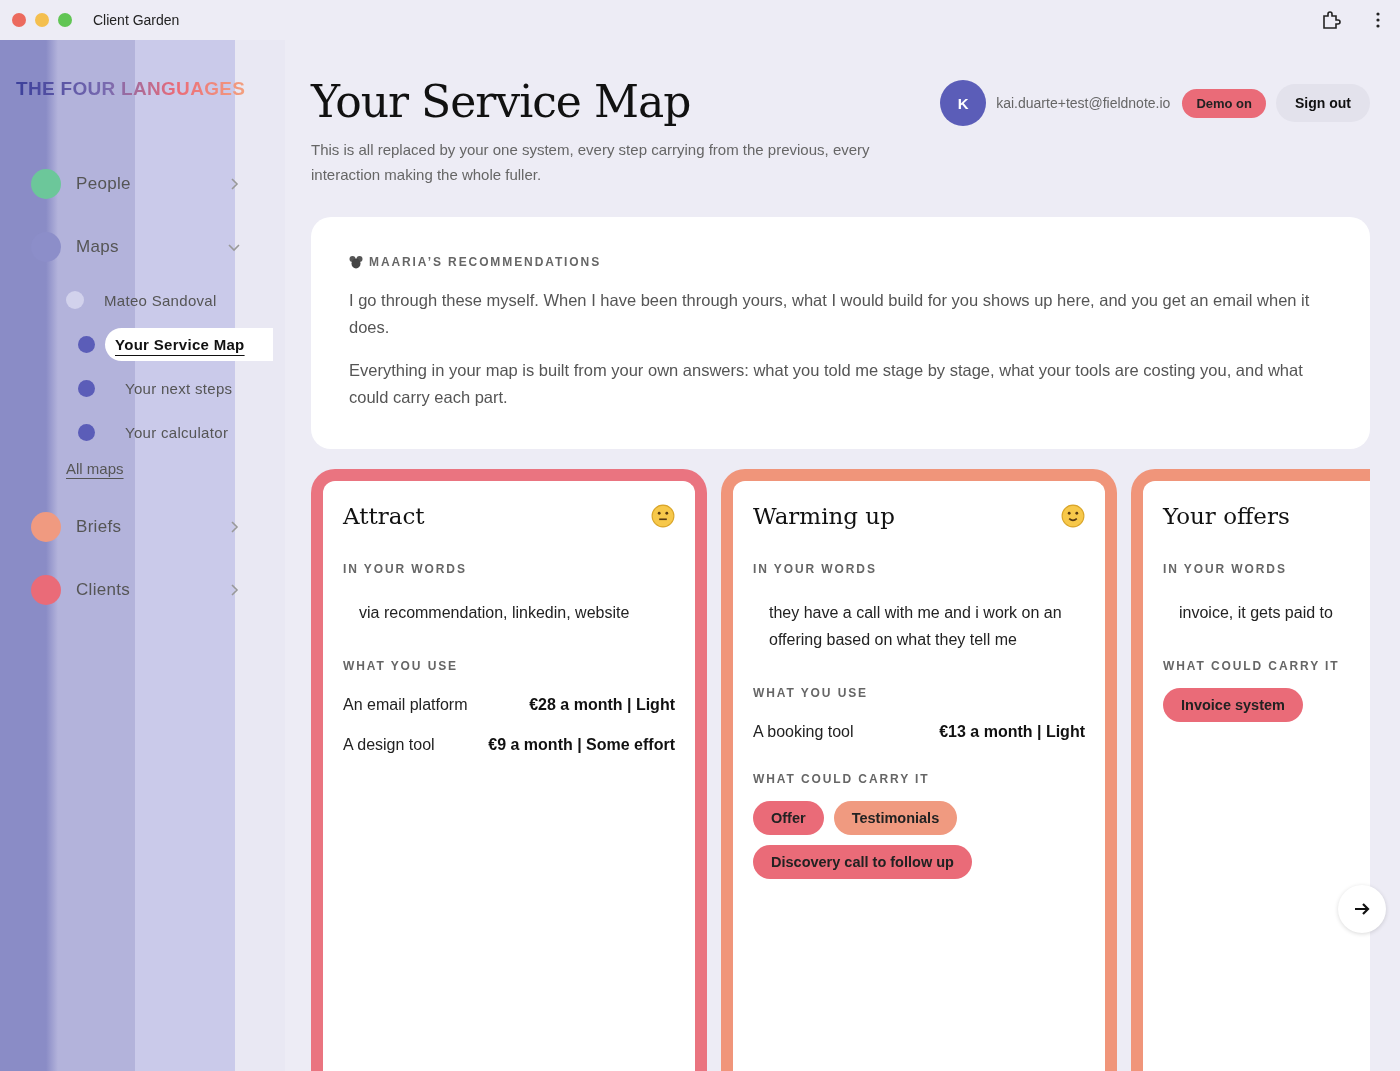  Describe the element at coordinates (803, 732) in the screenshot. I see `tool-name: A booking tool` at that location.